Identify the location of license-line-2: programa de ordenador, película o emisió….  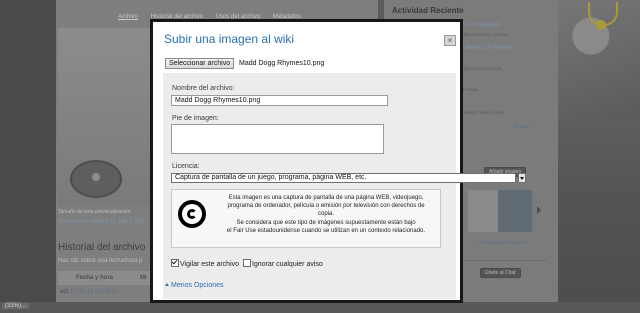
(326, 206).